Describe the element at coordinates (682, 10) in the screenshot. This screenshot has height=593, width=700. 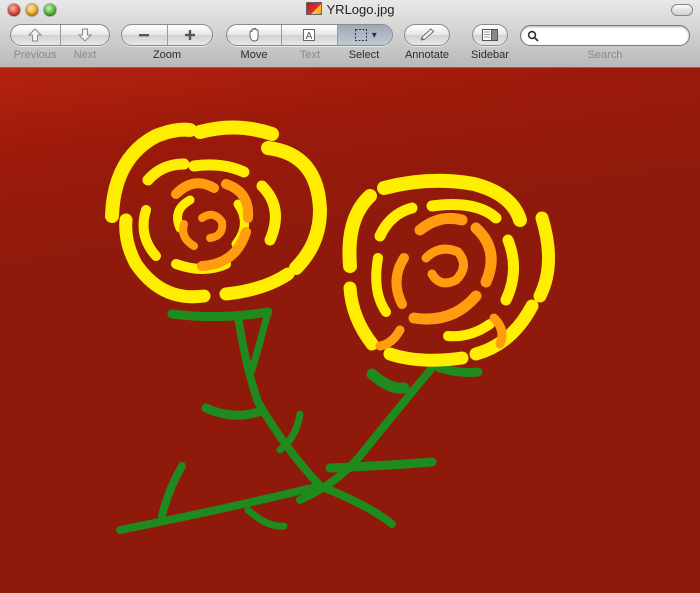
I see `toolbar-toggle-button` at that location.